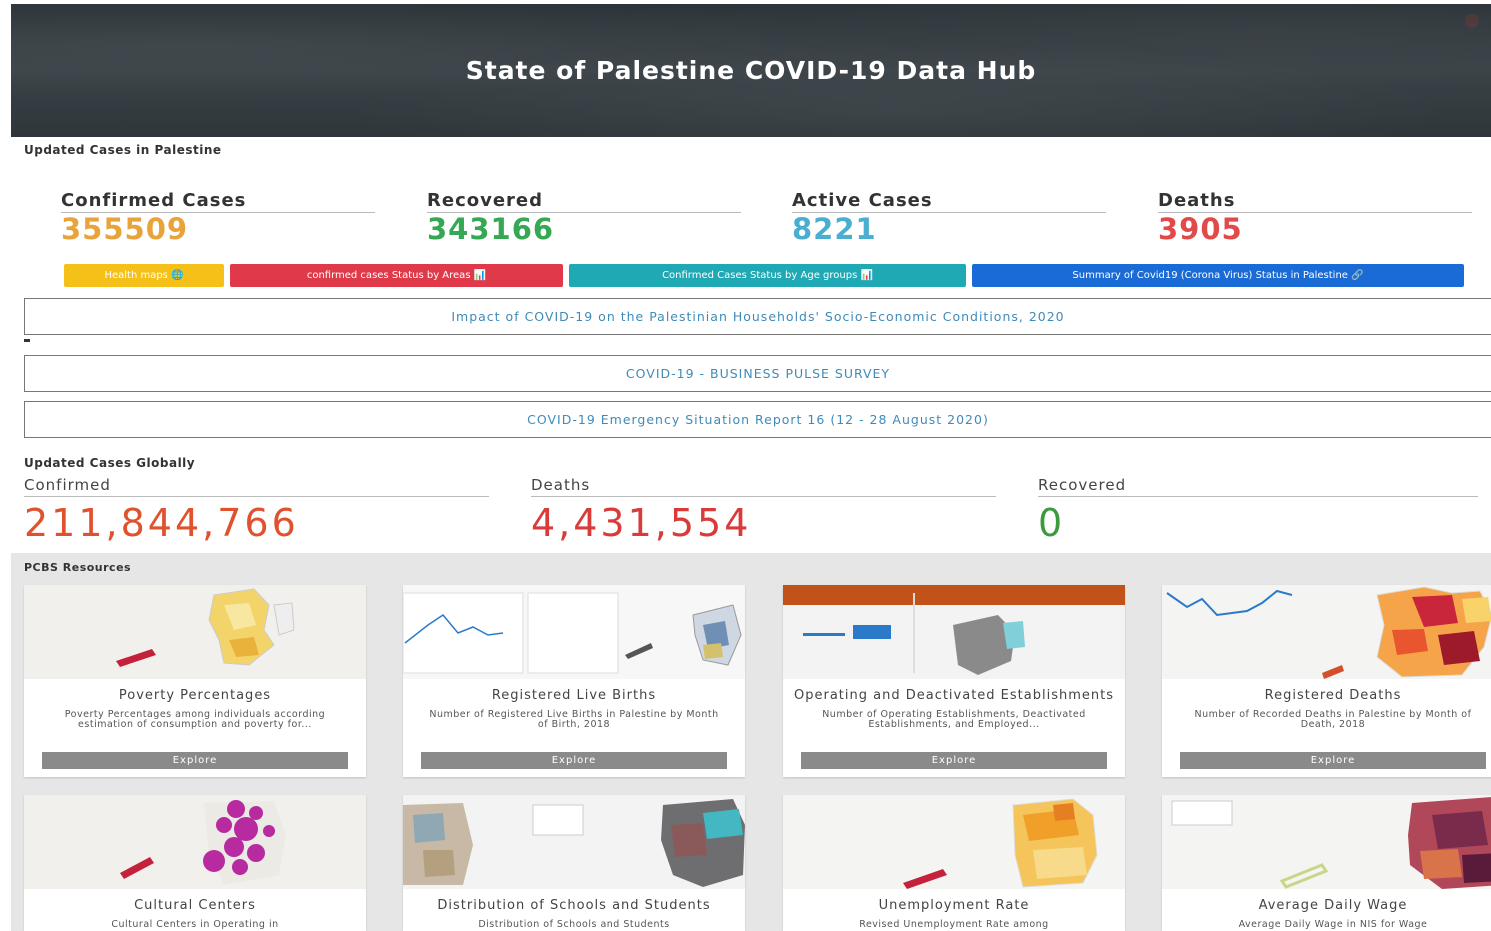 The image size is (1491, 931). Describe the element at coordinates (584, 217) in the screenshot. I see `stat-recovered: Recovered 343166` at that location.